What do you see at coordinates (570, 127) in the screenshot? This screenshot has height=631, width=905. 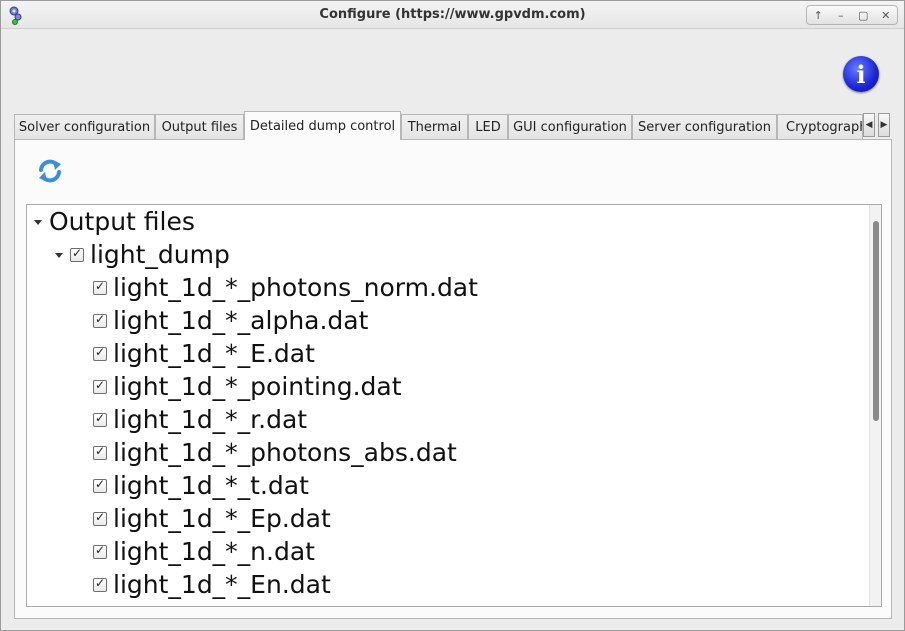 I see `tab-gui-configuration: GUI configuration` at bounding box center [570, 127].